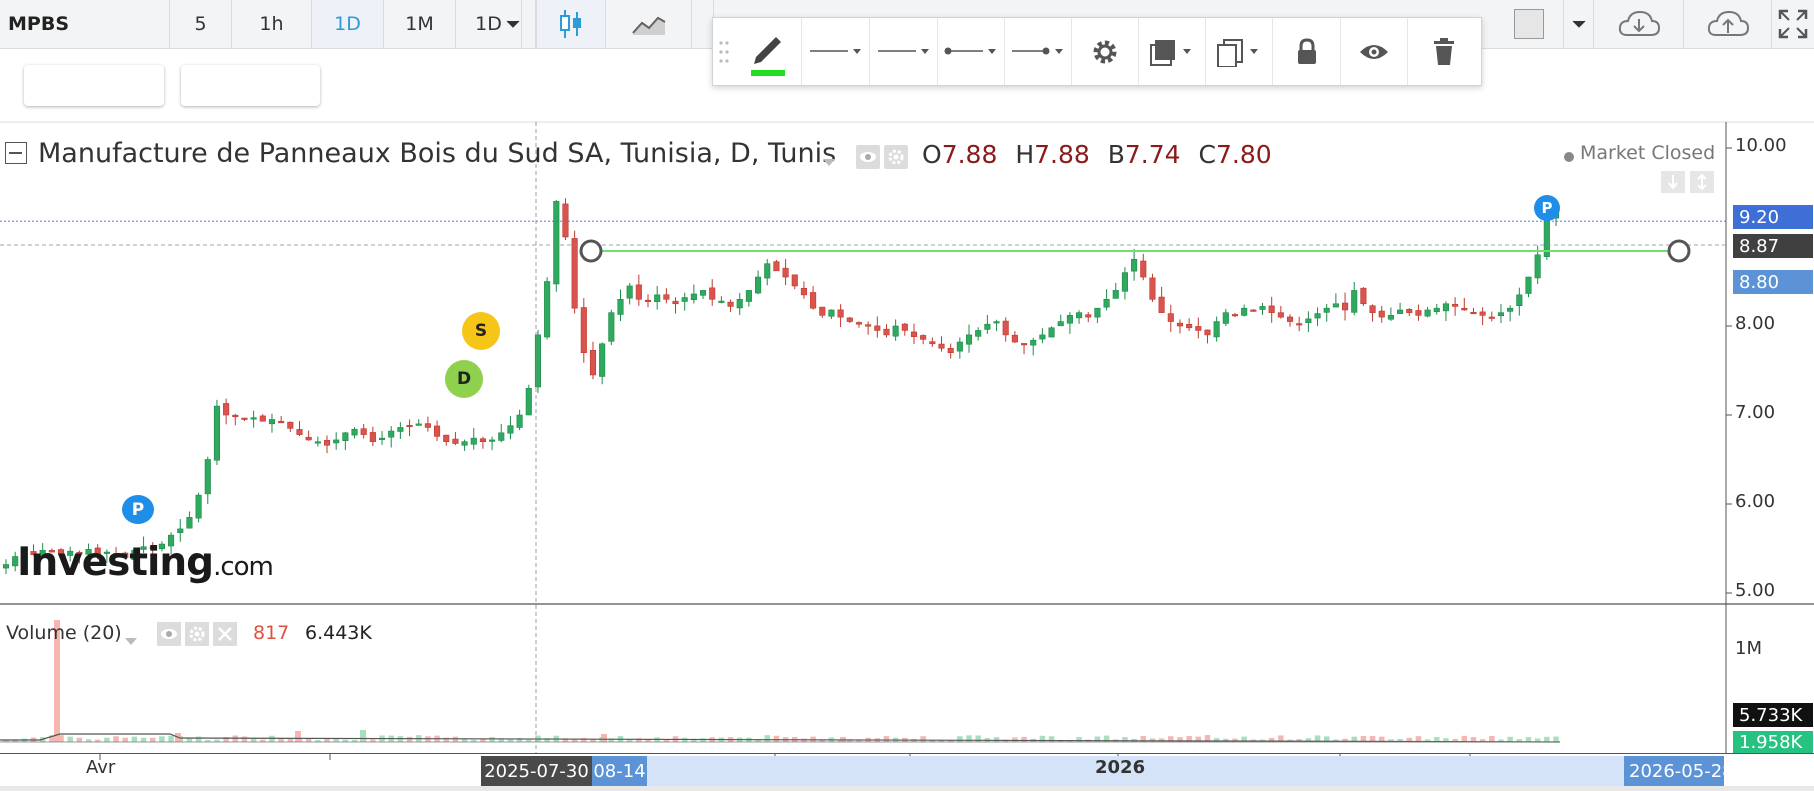  I want to click on gear-icon-svg, so click(197, 634).